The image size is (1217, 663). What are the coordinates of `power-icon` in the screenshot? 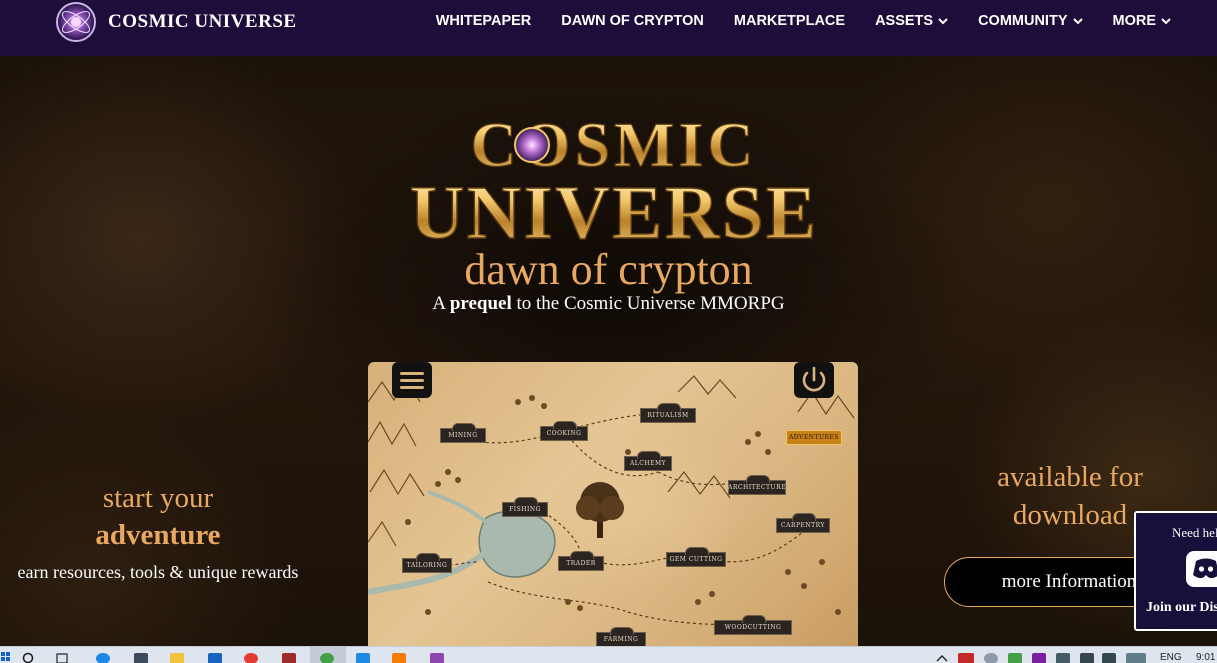 It's located at (814, 379).